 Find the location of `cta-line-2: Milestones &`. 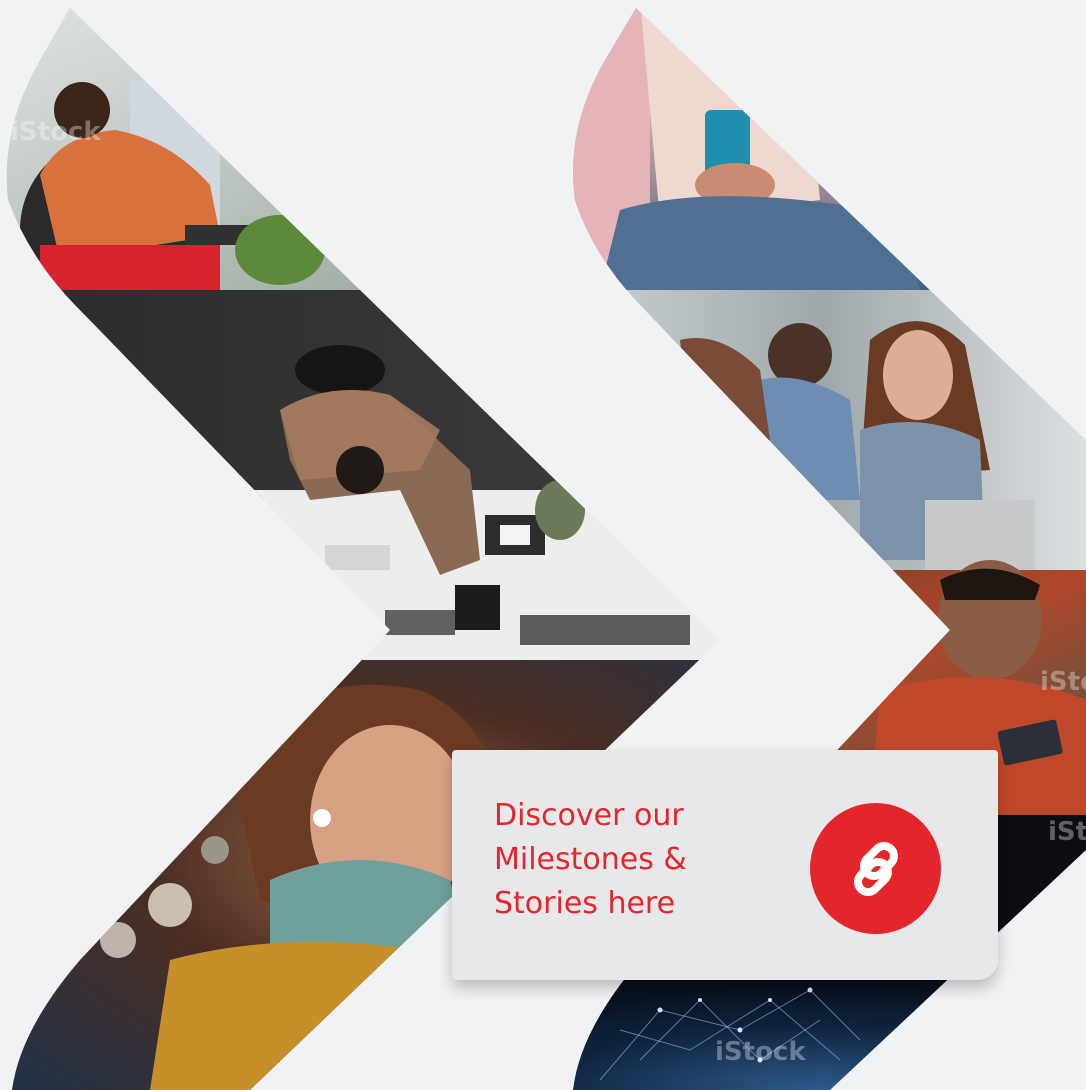

cta-line-2: Milestones & is located at coordinates (590, 859).